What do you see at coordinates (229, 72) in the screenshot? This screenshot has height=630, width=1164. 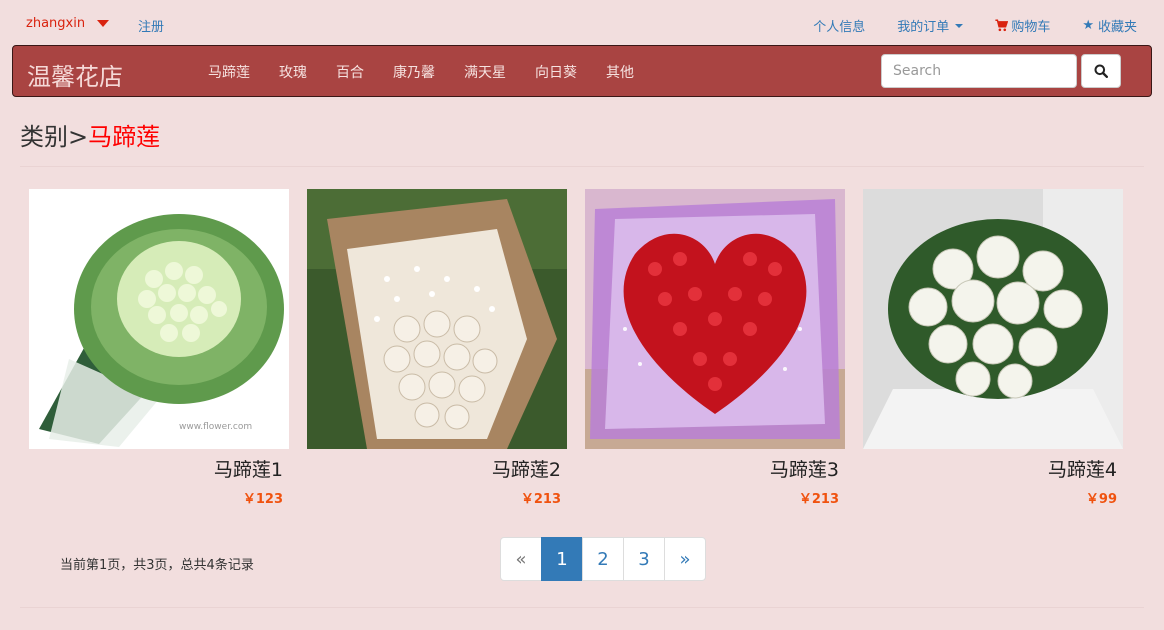 I see `nav-item-calla-lily: 马蹄莲` at bounding box center [229, 72].